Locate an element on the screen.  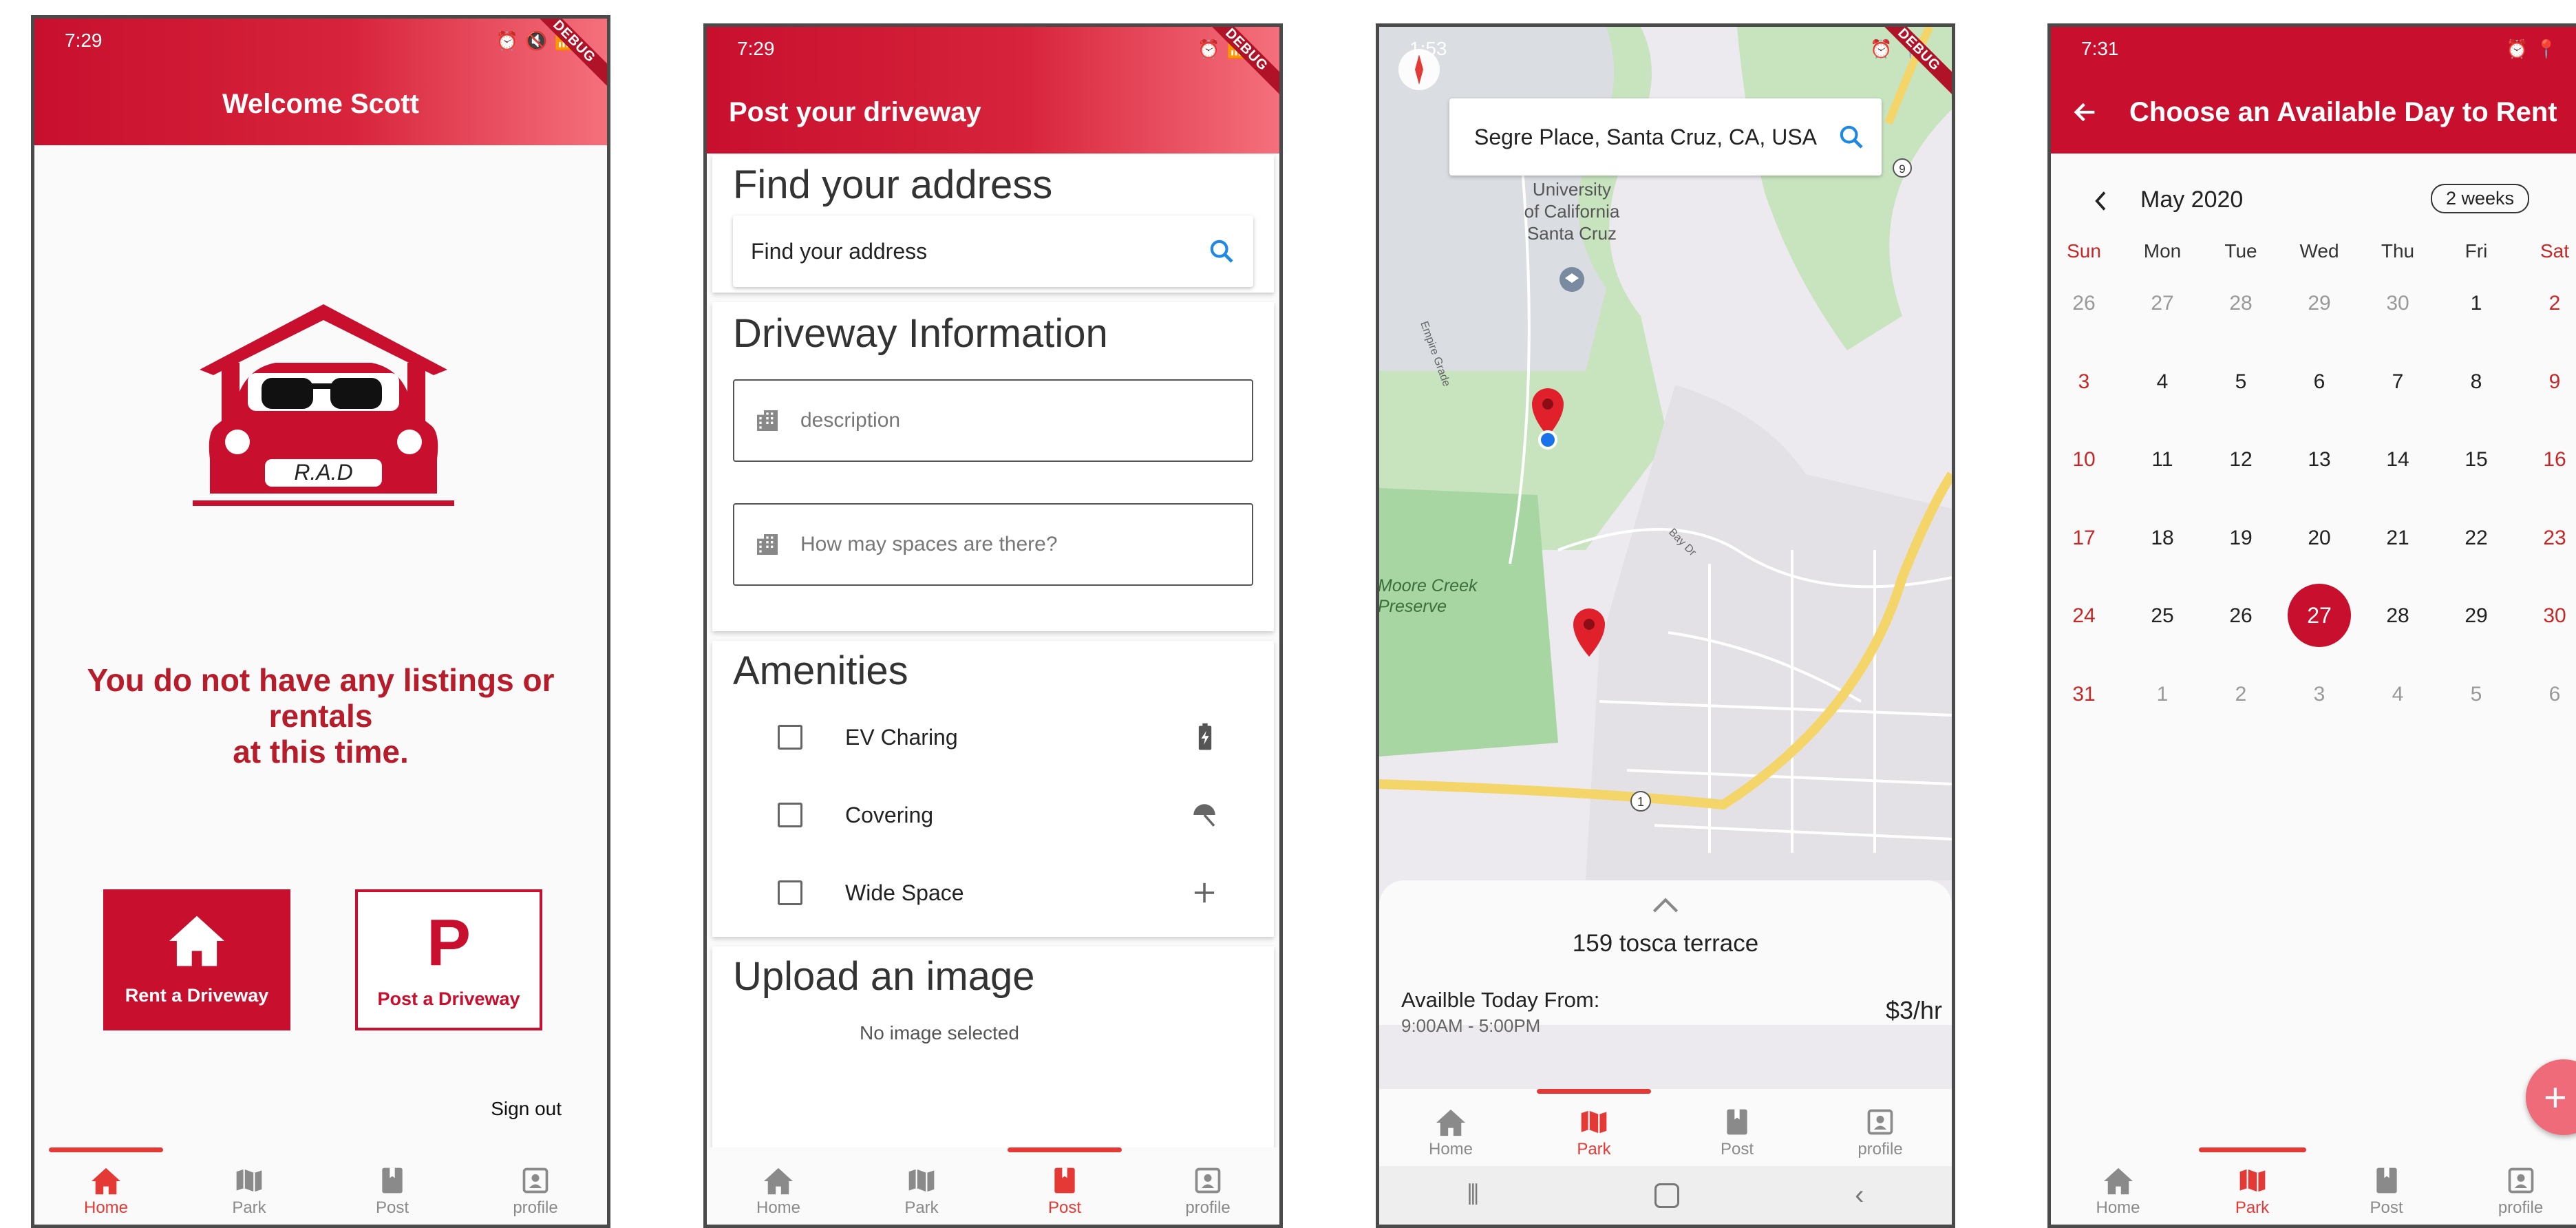
back-icon: ‹ is located at coordinates (1859, 1195).